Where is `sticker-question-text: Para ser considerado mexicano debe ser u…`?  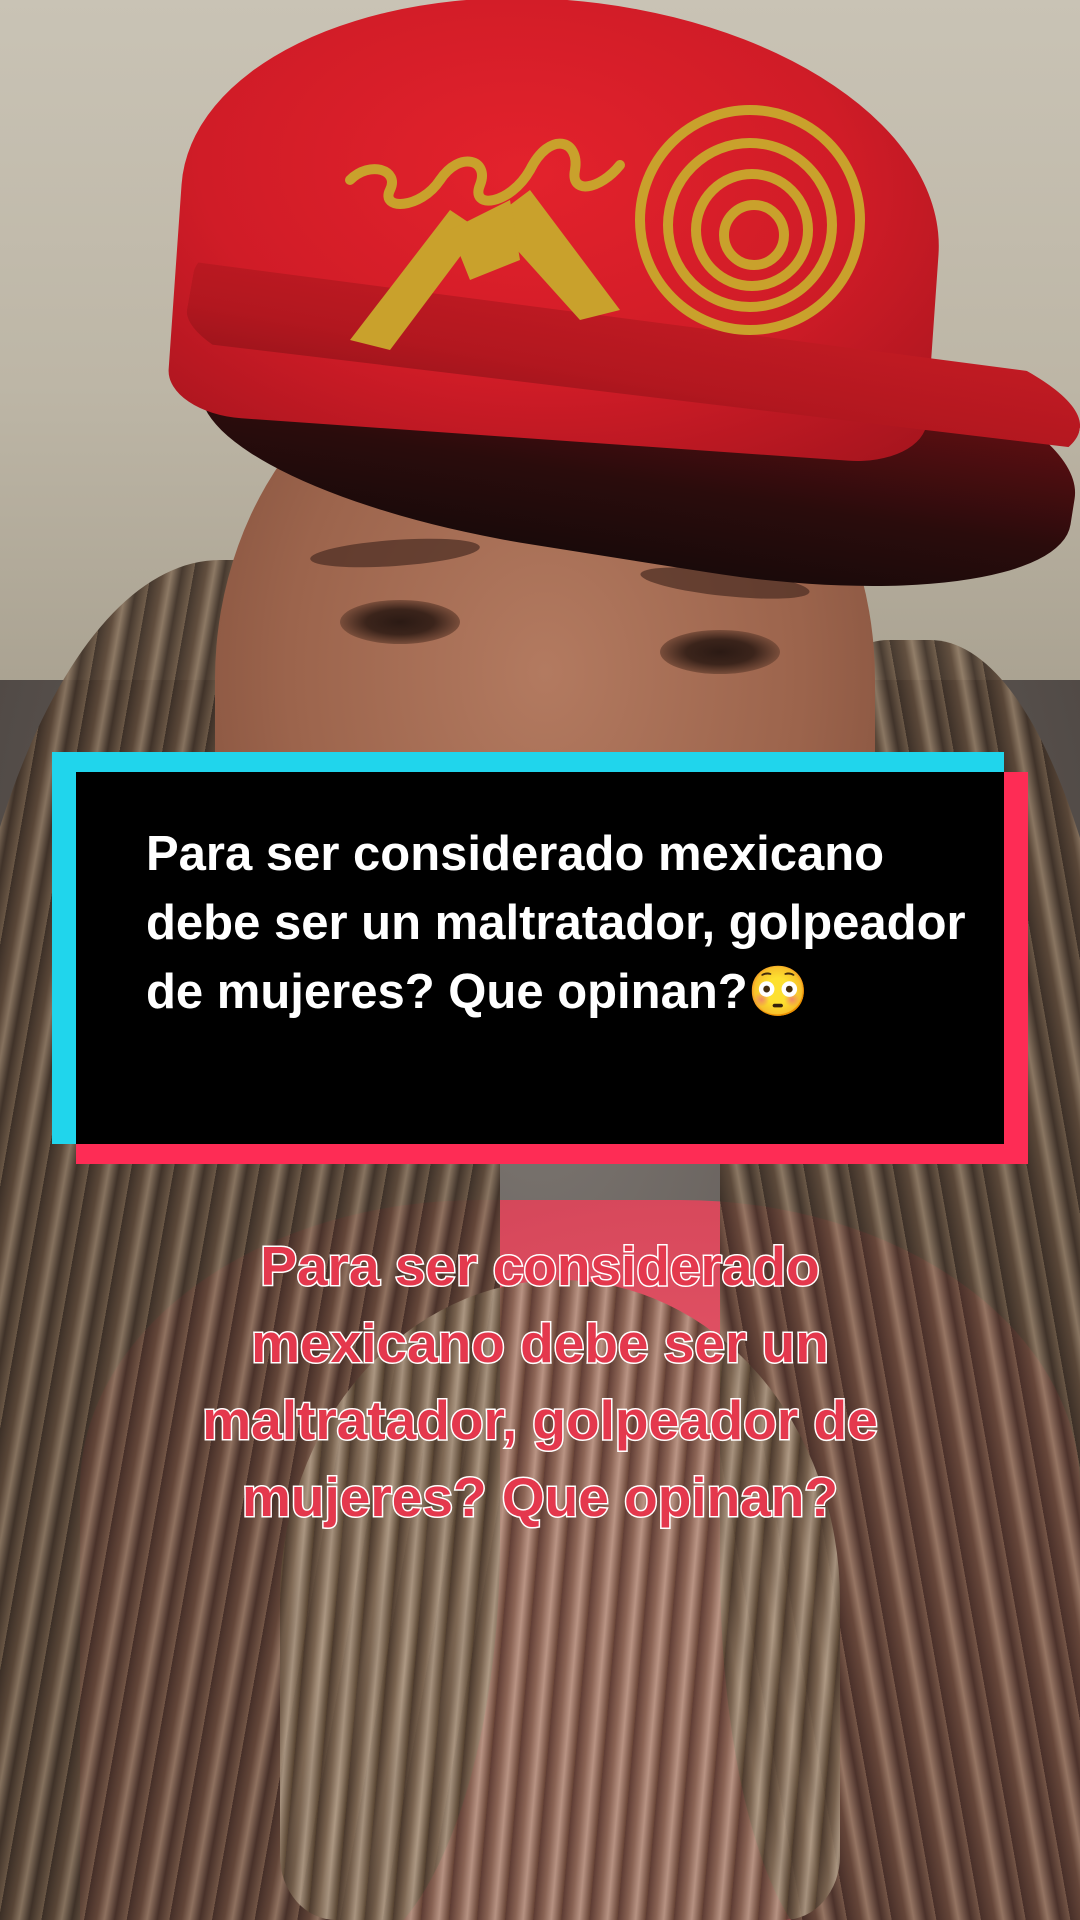
sticker-question-text: Para ser considerado mexicano debe ser u… is located at coordinates (556, 923).